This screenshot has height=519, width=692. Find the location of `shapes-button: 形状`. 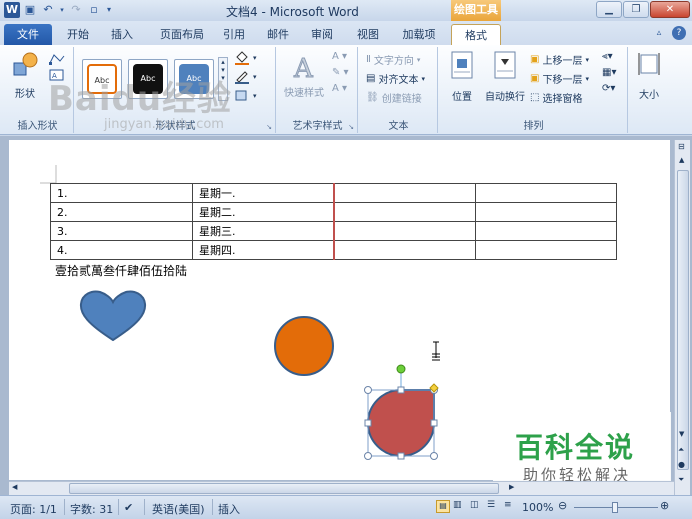

shapes-button: 形状 is located at coordinates (25, 75).